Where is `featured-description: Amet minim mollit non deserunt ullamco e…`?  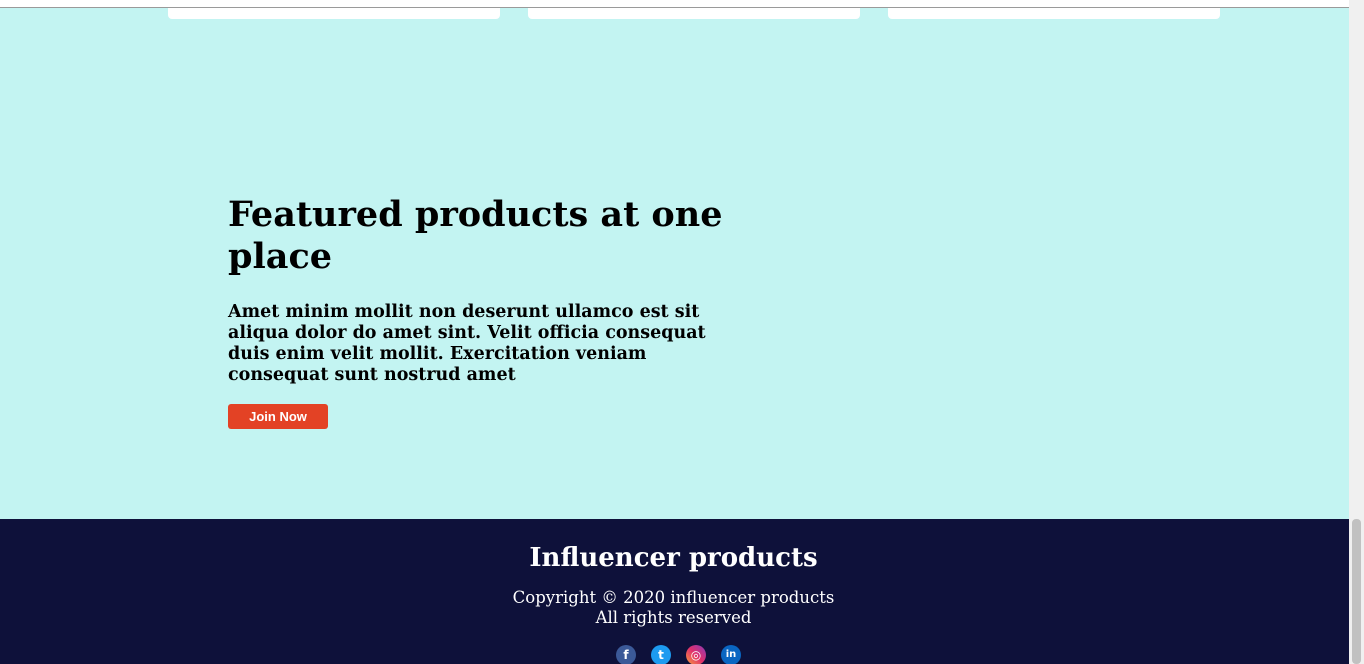 featured-description: Amet minim mollit non deserunt ullamco e… is located at coordinates (467, 343).